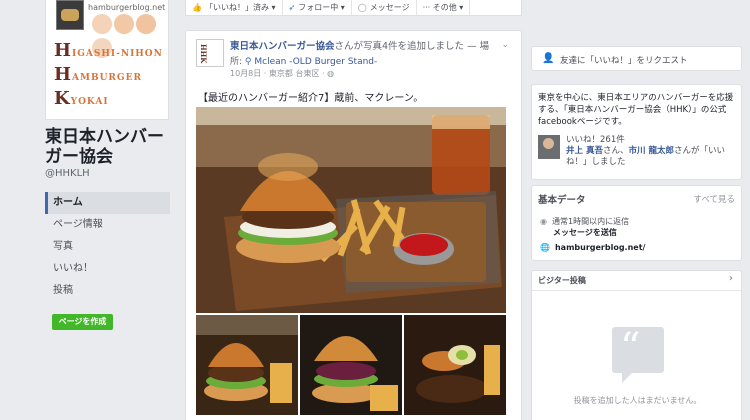 The image size is (750, 420). Describe the element at coordinates (108, 50) in the screenshot. I see `cover-line-1: HIGASHI-NIHON` at that location.